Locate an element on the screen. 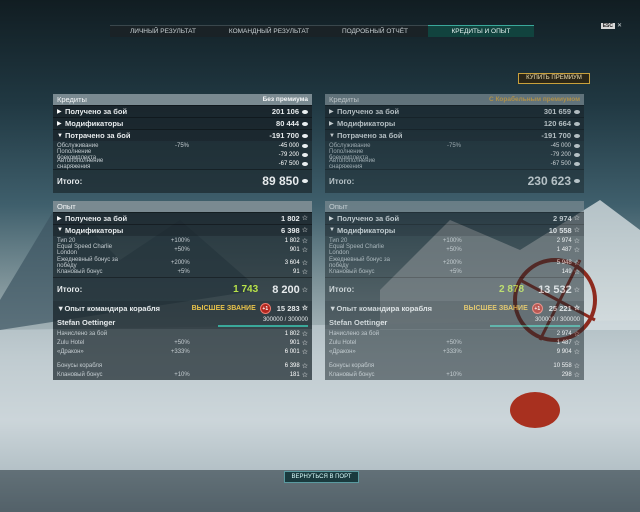 The image size is (640, 512). row-label: Модификаторы is located at coordinates (94, 123).